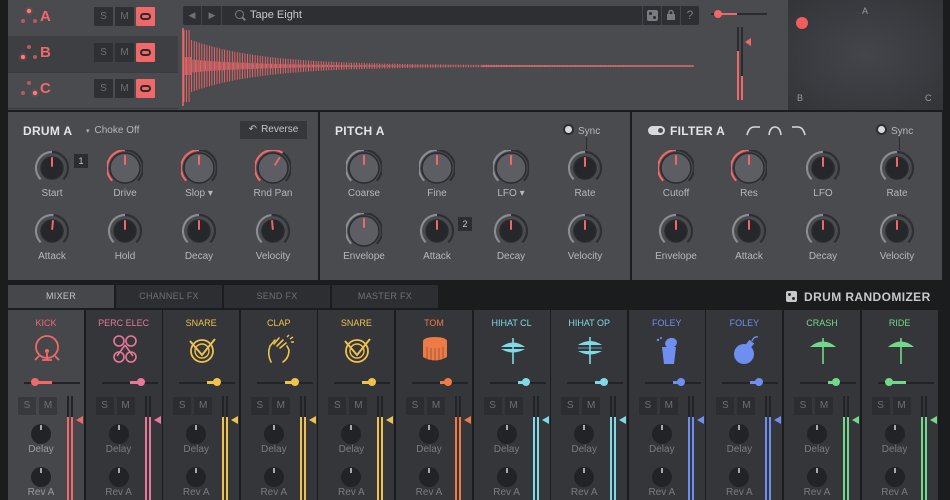  Describe the element at coordinates (670, 15) in the screenshot. I see `lock-button` at that location.